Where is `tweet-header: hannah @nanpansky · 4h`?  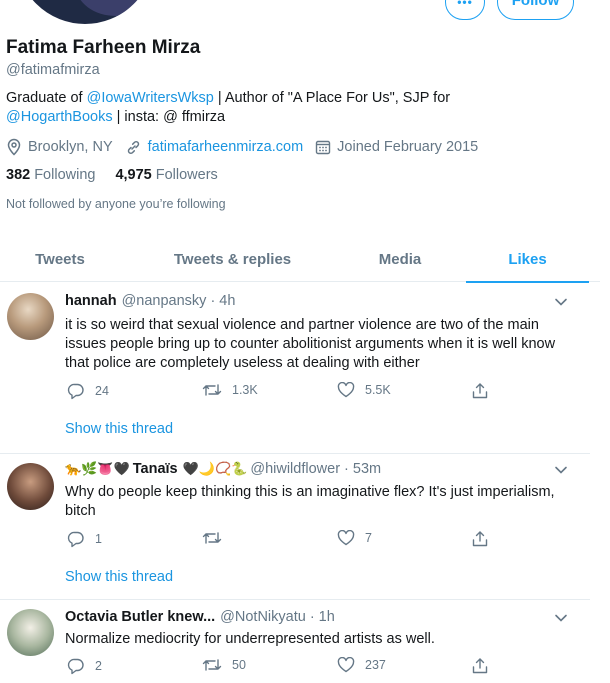
tweet-header: hannah @nanpansky · 4h is located at coordinates (150, 301).